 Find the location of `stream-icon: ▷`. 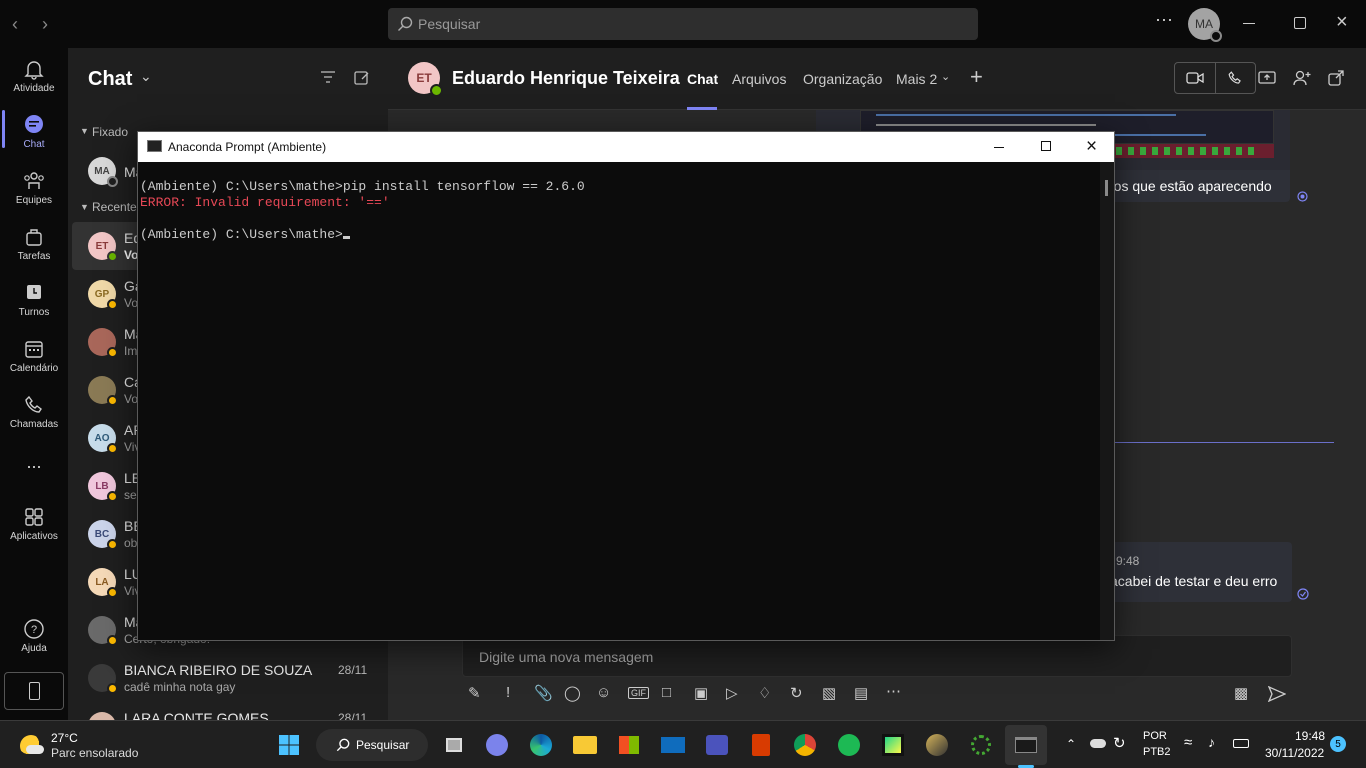

stream-icon: ▷ is located at coordinates (732, 693).